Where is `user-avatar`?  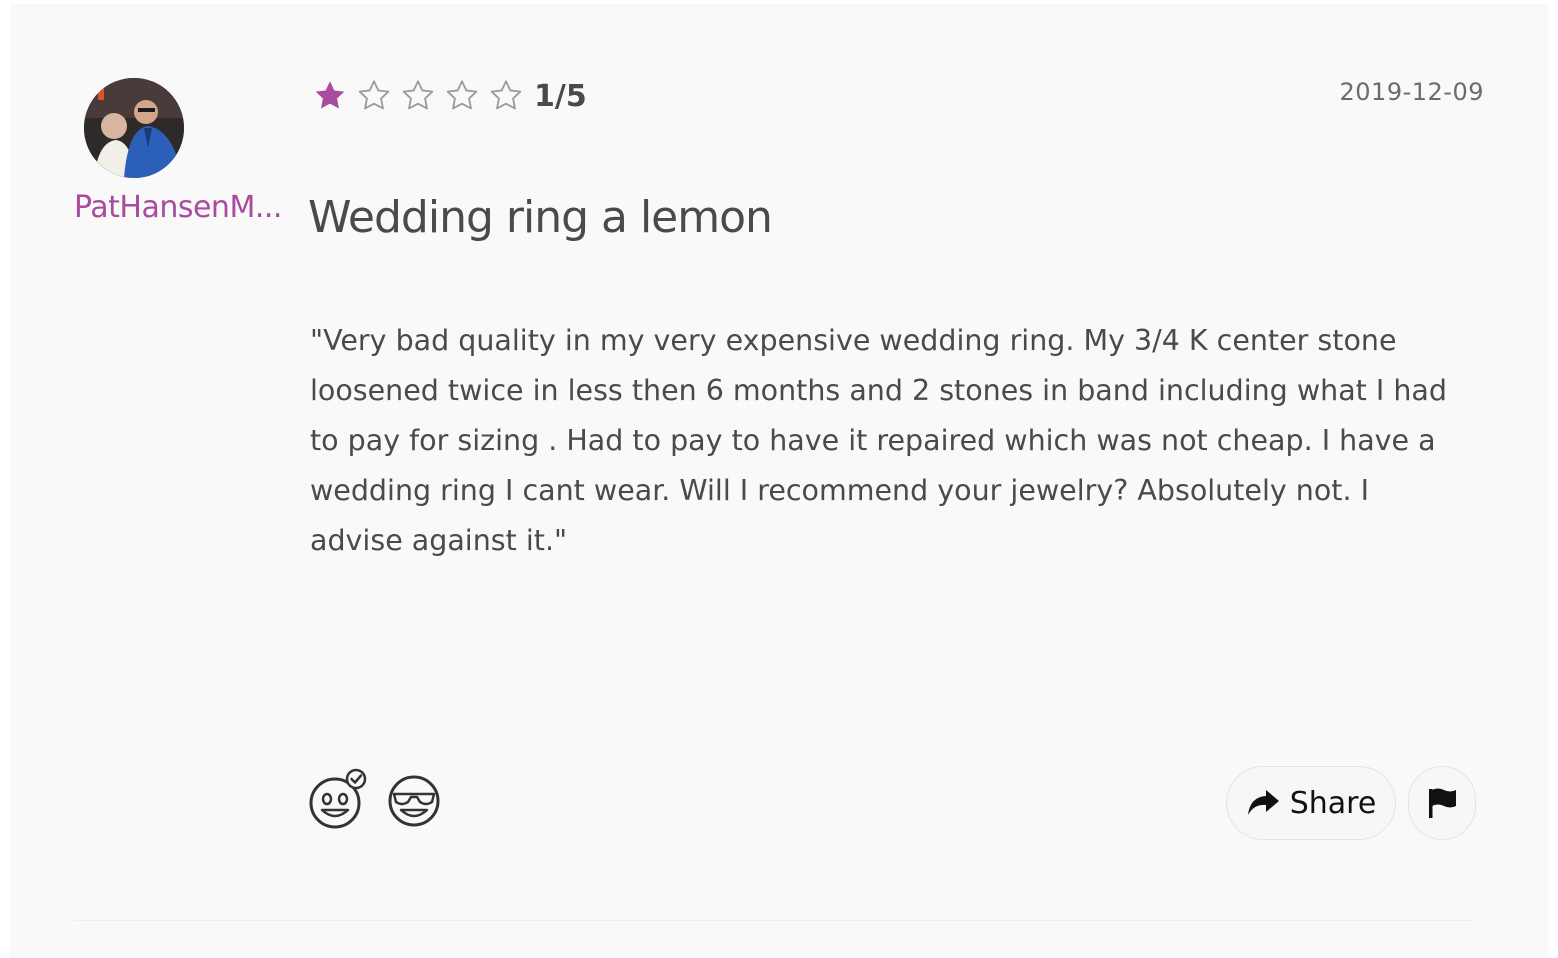
user-avatar is located at coordinates (134, 128).